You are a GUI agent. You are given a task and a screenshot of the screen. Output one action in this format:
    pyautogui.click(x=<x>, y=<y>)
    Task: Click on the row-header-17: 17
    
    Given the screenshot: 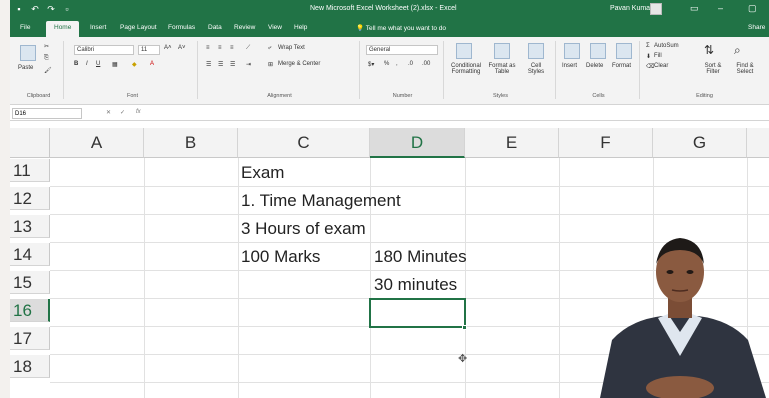 What is the action you would take?
    pyautogui.click(x=30, y=338)
    